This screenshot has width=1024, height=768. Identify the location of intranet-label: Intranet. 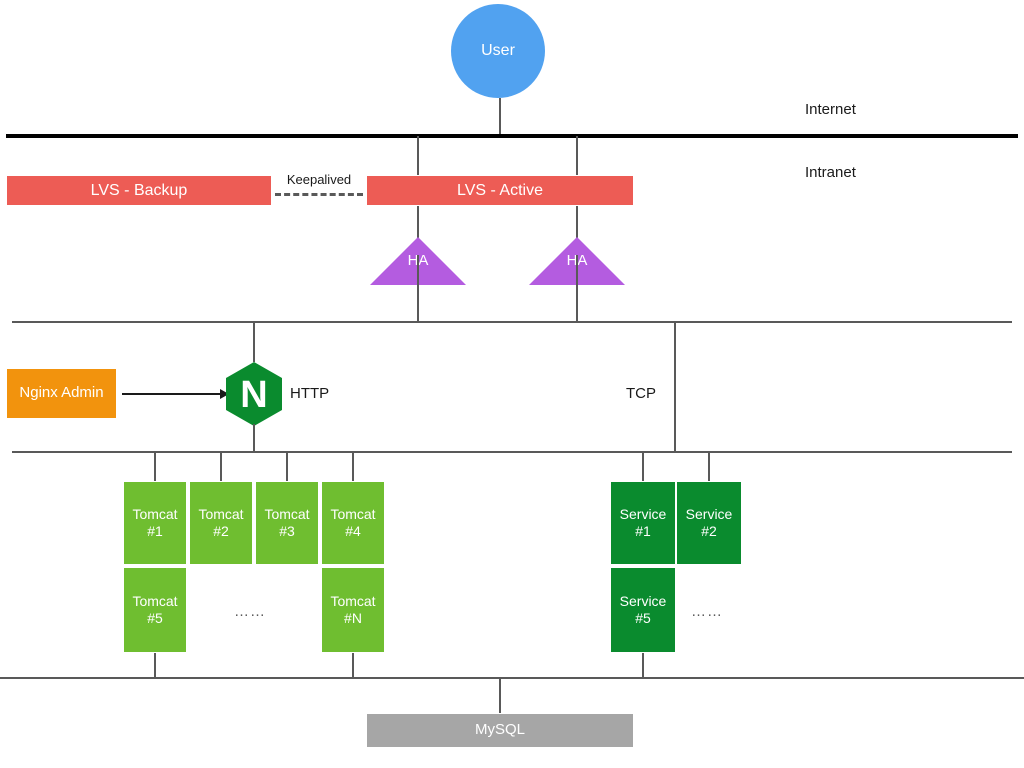
(830, 172).